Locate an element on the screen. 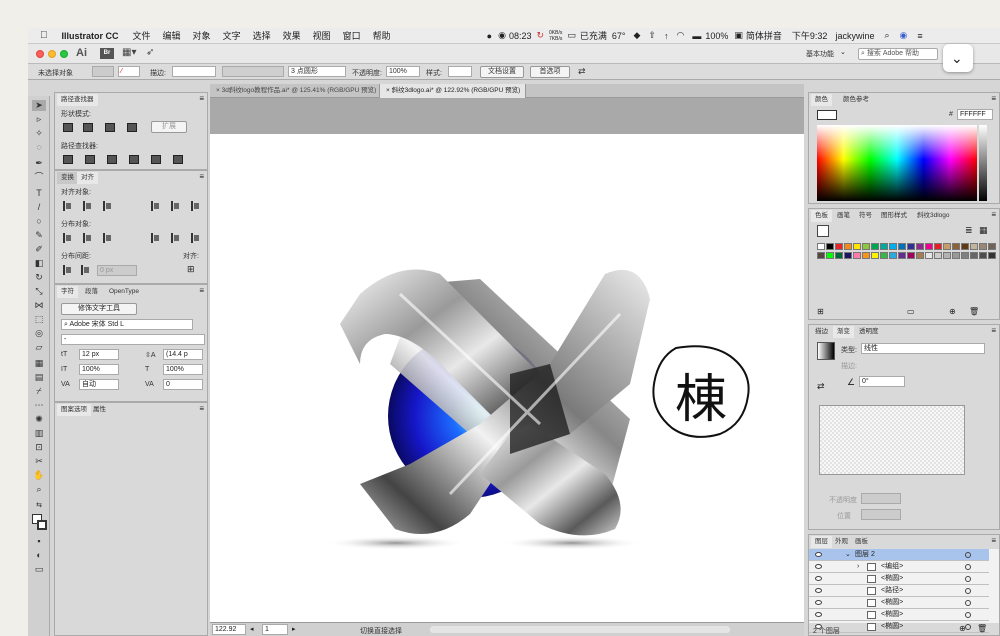 Image resolution: width=1000 pixels, height=636 pixels. list-view-icon: ≣ is located at coordinates (969, 230).